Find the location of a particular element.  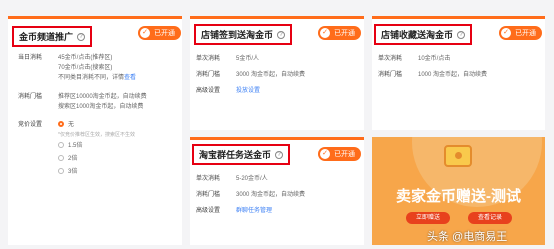

coin-wallet-icon is located at coordinates (458, 156).